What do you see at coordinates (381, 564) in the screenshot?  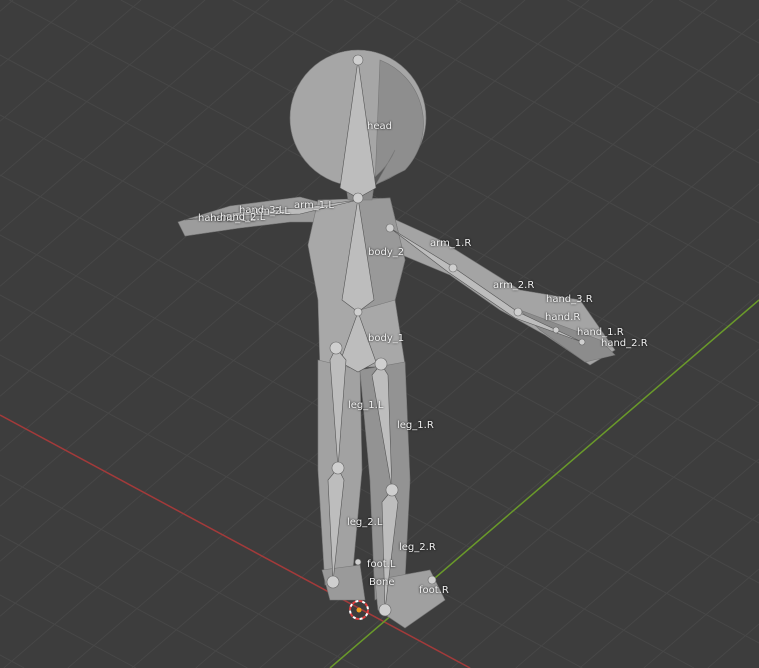 I see `bone-label-foot_L: foot.L` at bounding box center [381, 564].